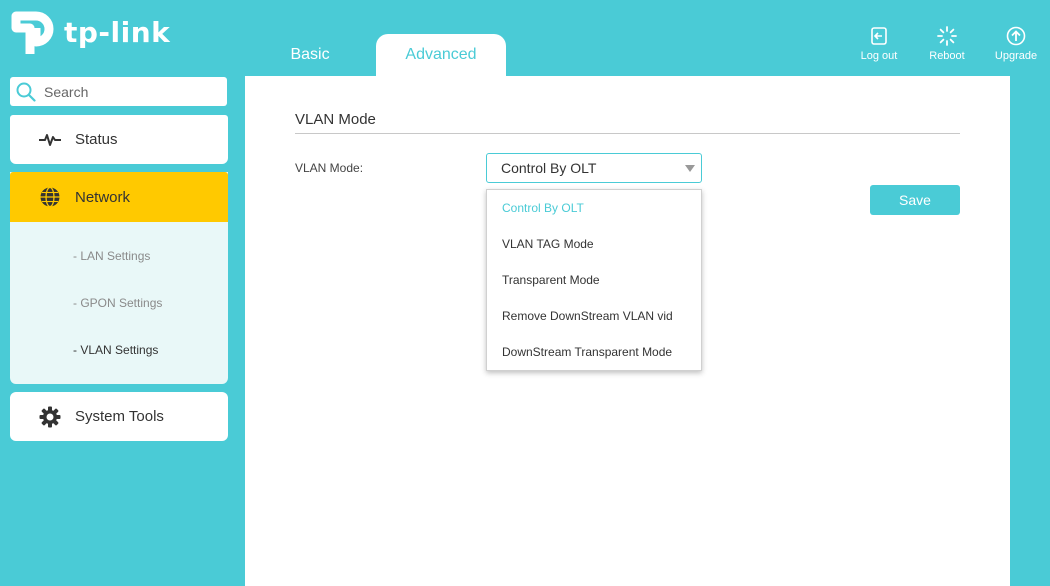 This screenshot has width=1050, height=586. I want to click on brand-name: tp-link, so click(117, 32).